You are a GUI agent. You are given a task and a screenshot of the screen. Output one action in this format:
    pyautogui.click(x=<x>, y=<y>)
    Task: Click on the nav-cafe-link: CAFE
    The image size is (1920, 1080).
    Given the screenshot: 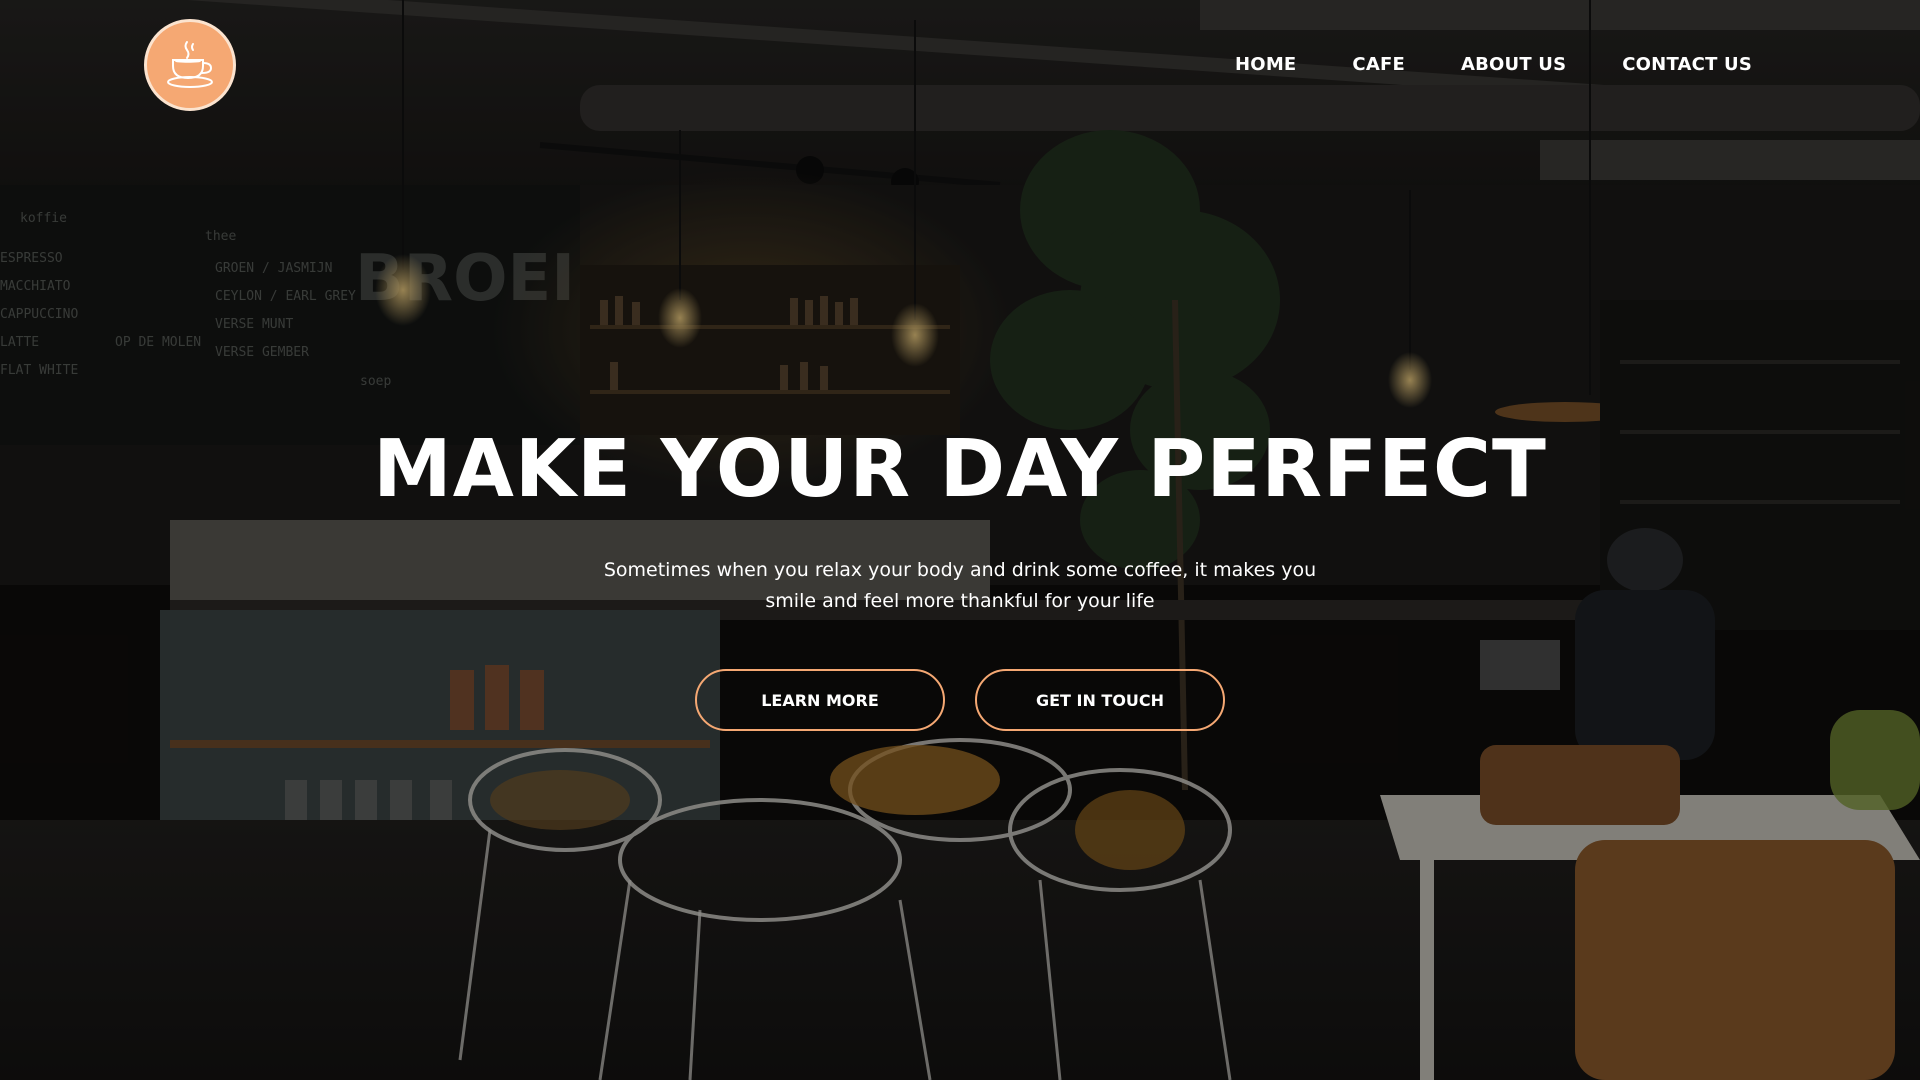 What is the action you would take?
    pyautogui.click(x=1378, y=64)
    